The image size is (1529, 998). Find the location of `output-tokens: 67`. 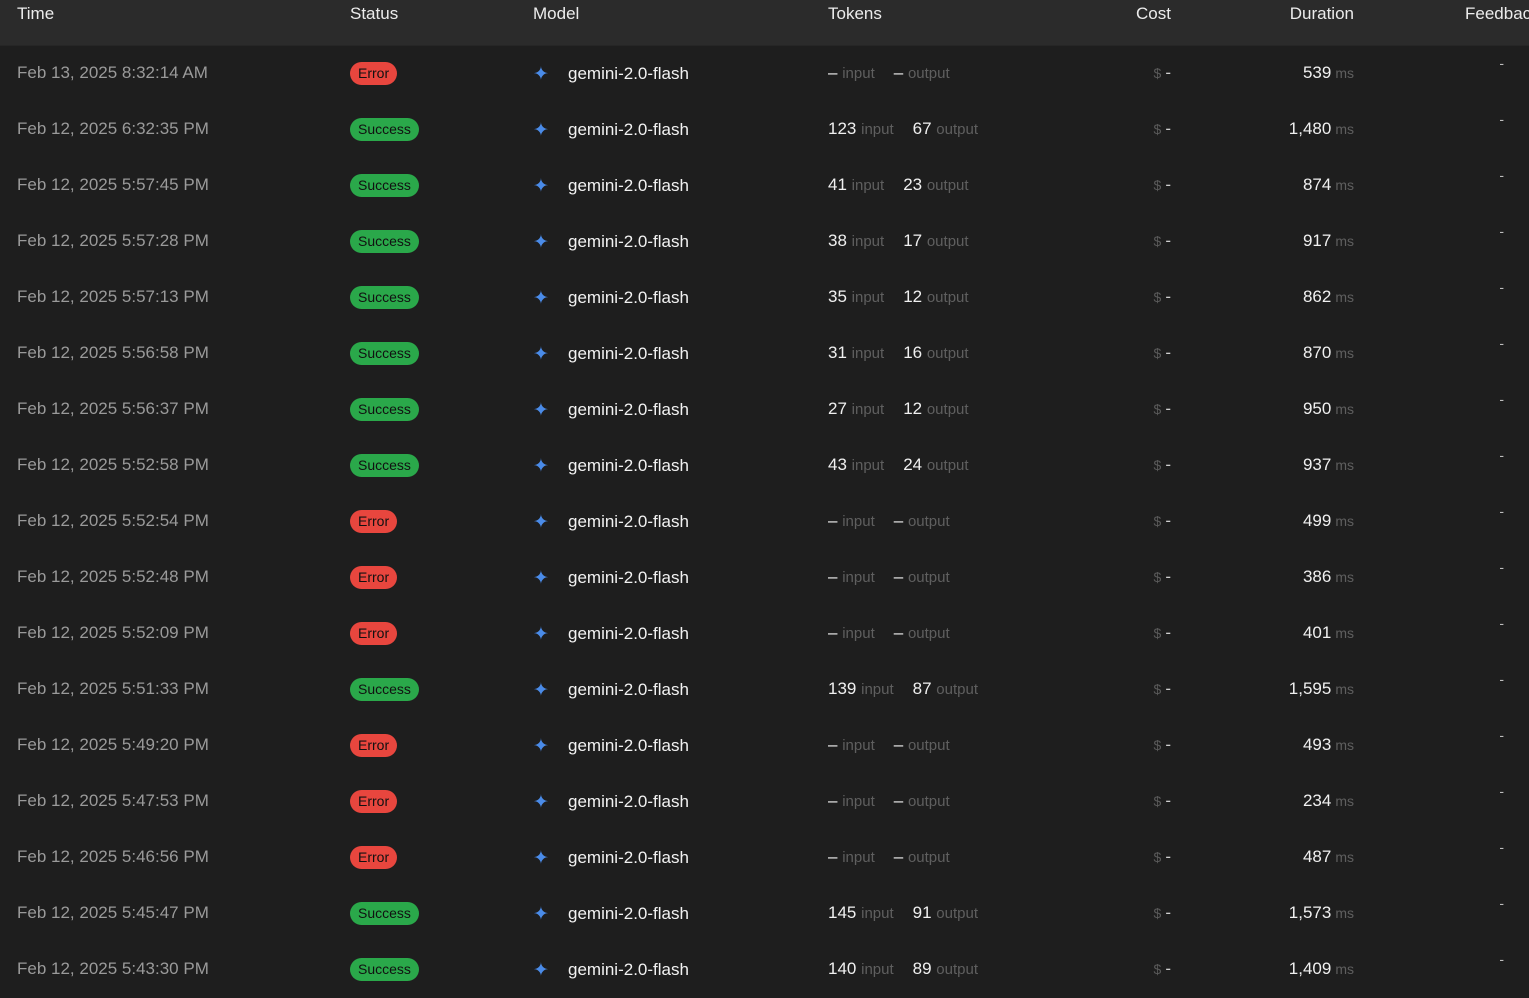

output-tokens: 67 is located at coordinates (922, 128).